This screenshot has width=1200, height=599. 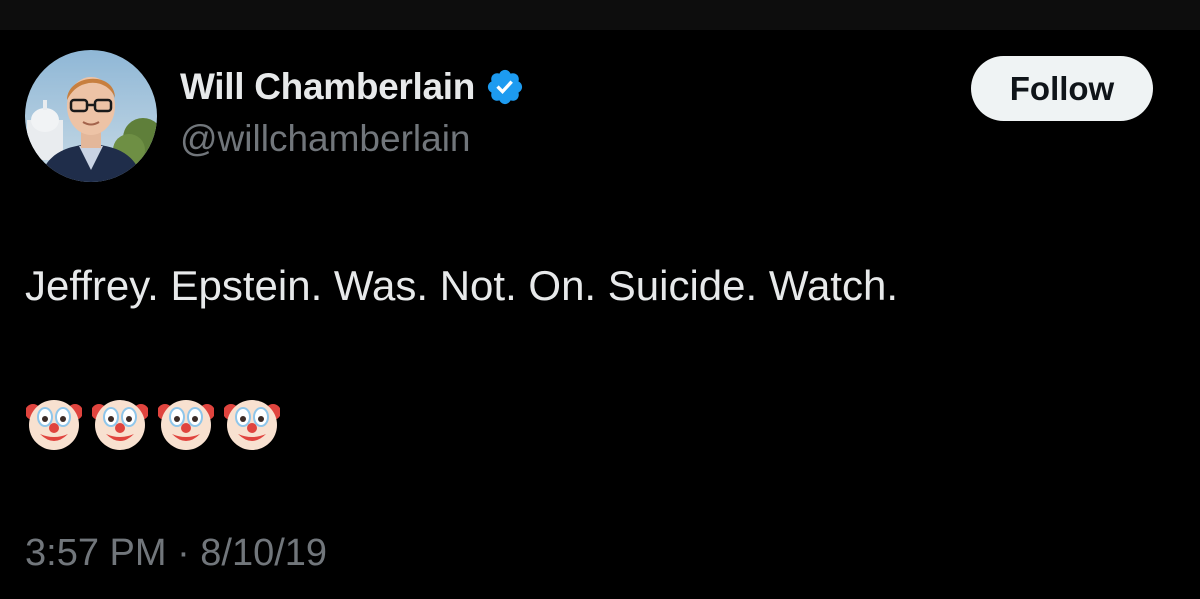 I want to click on author-display-name: Will Chamberlain, so click(x=327, y=87).